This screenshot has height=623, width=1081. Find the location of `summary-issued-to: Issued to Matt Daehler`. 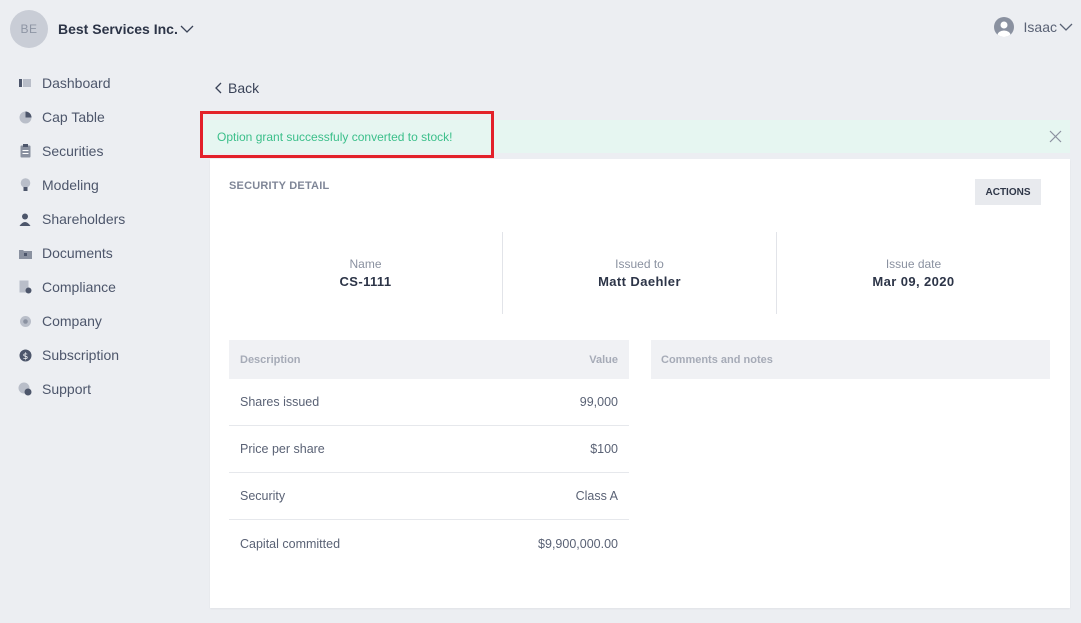

summary-issued-to: Issued to Matt Daehler is located at coordinates (639, 273).